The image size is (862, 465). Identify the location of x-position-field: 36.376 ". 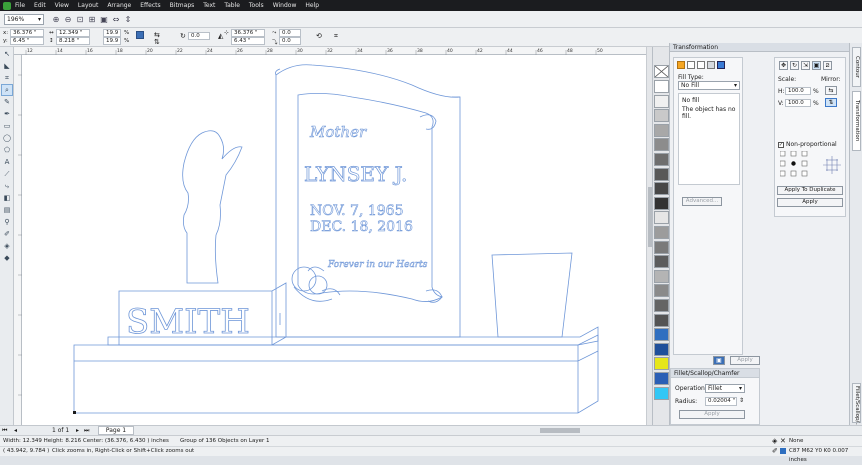
(27, 33).